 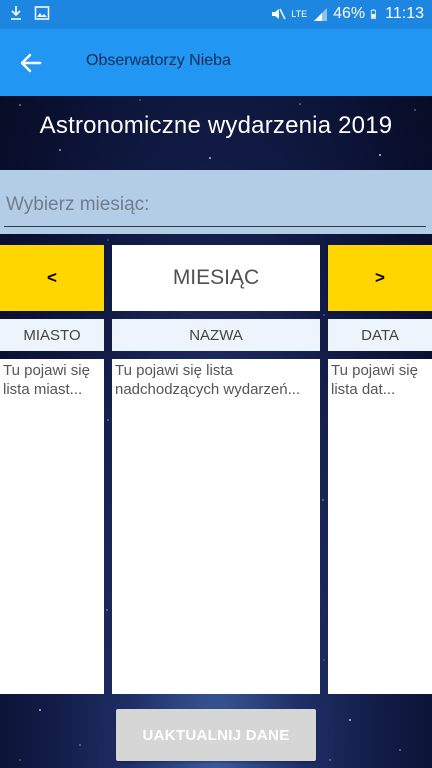 What do you see at coordinates (216, 335) in the screenshot?
I see `column-header-name: NAZWA` at bounding box center [216, 335].